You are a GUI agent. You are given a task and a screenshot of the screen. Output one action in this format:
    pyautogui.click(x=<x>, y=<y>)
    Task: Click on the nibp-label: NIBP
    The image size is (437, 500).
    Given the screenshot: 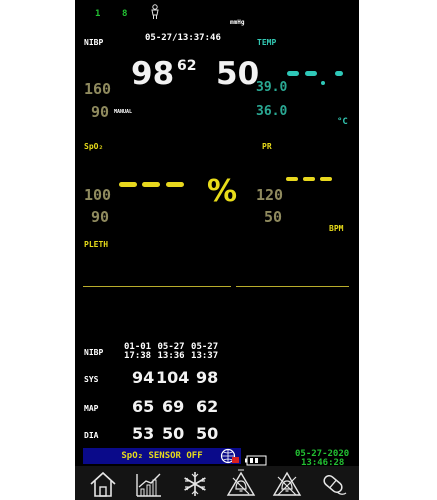 What is the action you would take?
    pyautogui.click(x=94, y=42)
    